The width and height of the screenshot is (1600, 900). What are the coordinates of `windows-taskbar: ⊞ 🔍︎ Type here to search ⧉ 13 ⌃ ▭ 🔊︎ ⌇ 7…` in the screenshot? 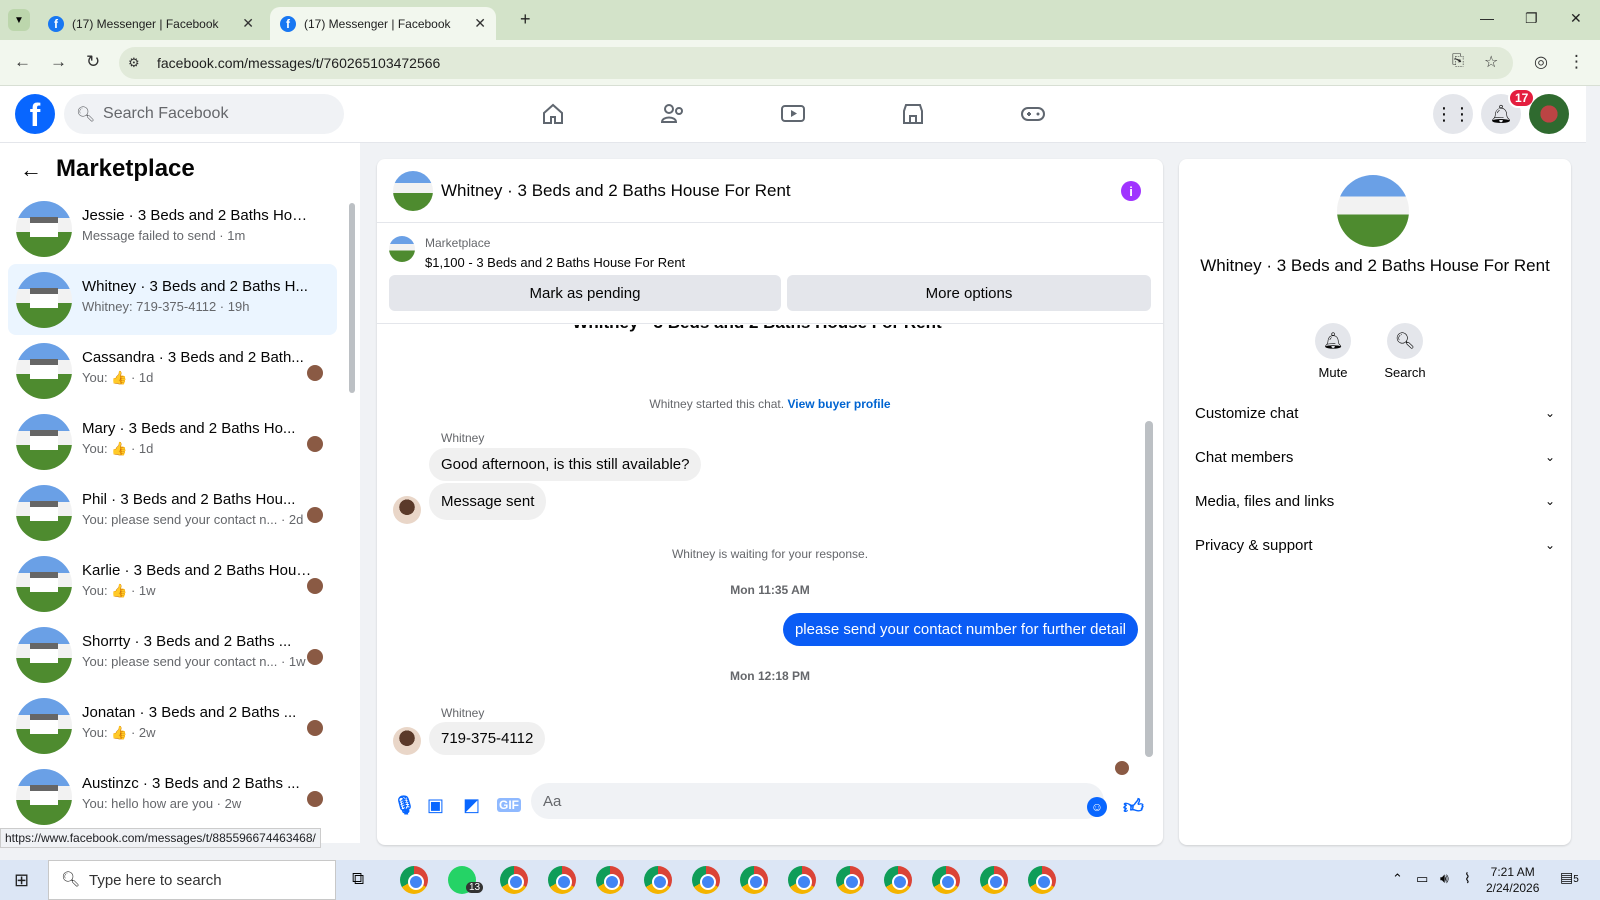 It's located at (800, 880).